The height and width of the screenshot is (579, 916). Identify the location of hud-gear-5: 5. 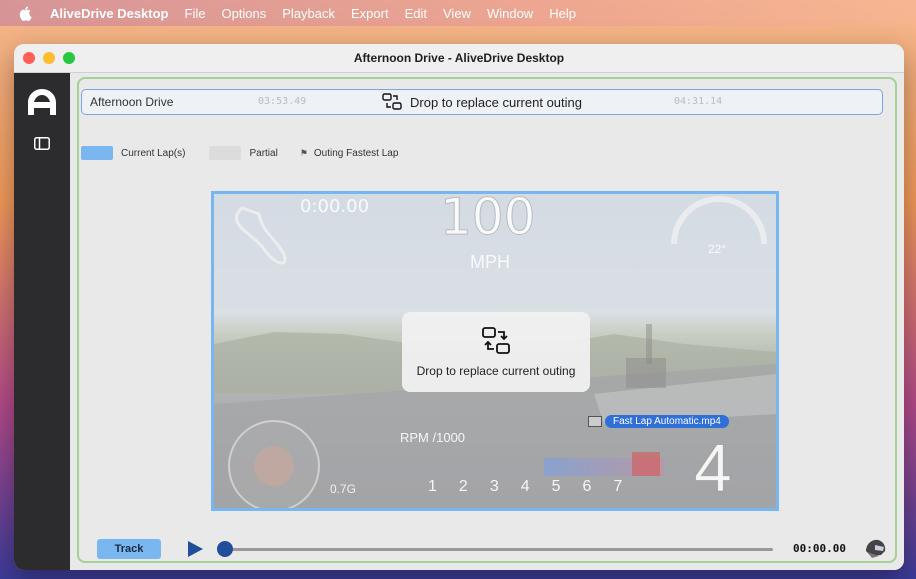
(556, 486).